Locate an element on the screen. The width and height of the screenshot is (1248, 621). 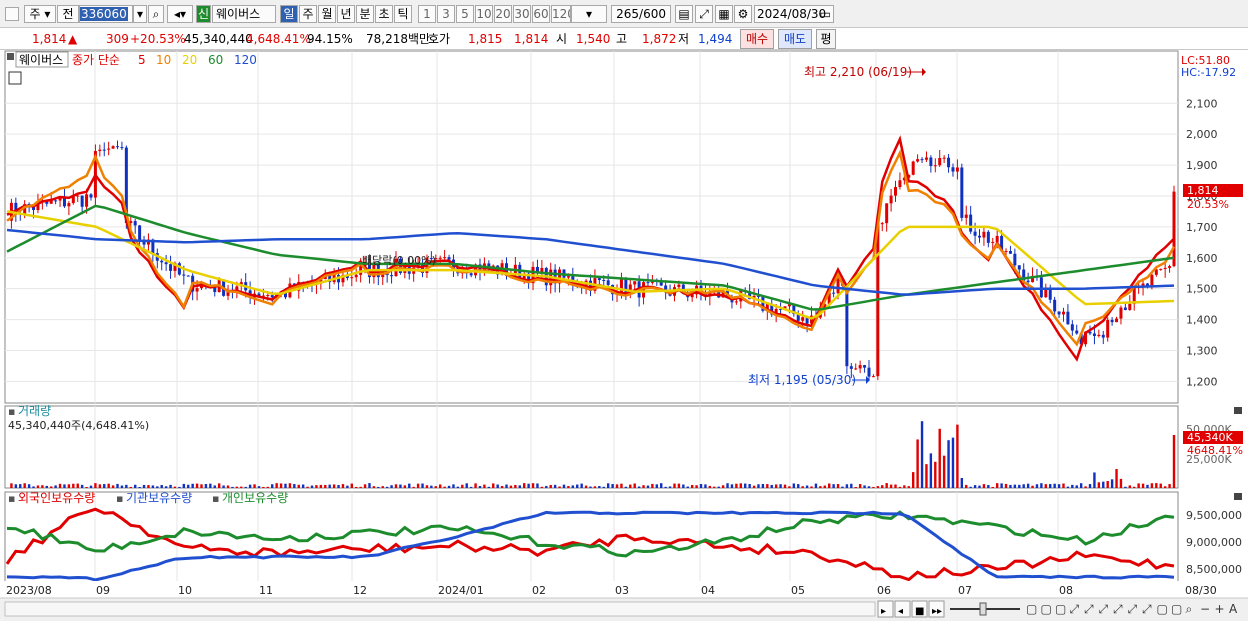
gear-icon: ⚙ is located at coordinates (743, 14).